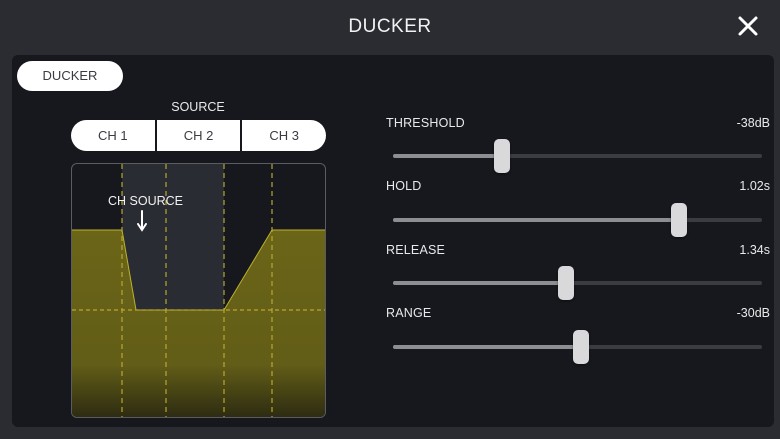 The image size is (780, 439). I want to click on hold-label: HOLD, so click(404, 186).